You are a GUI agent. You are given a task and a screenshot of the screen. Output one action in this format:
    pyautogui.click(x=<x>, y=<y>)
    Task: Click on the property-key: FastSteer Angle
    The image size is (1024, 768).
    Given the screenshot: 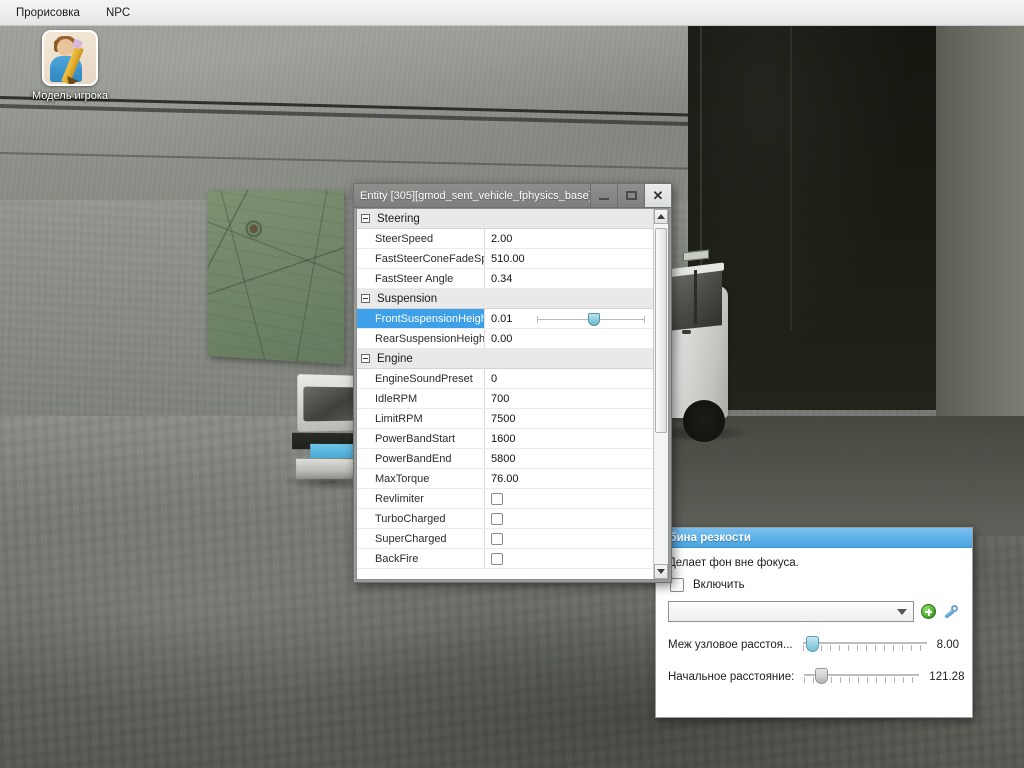 What is the action you would take?
    pyautogui.click(x=421, y=278)
    